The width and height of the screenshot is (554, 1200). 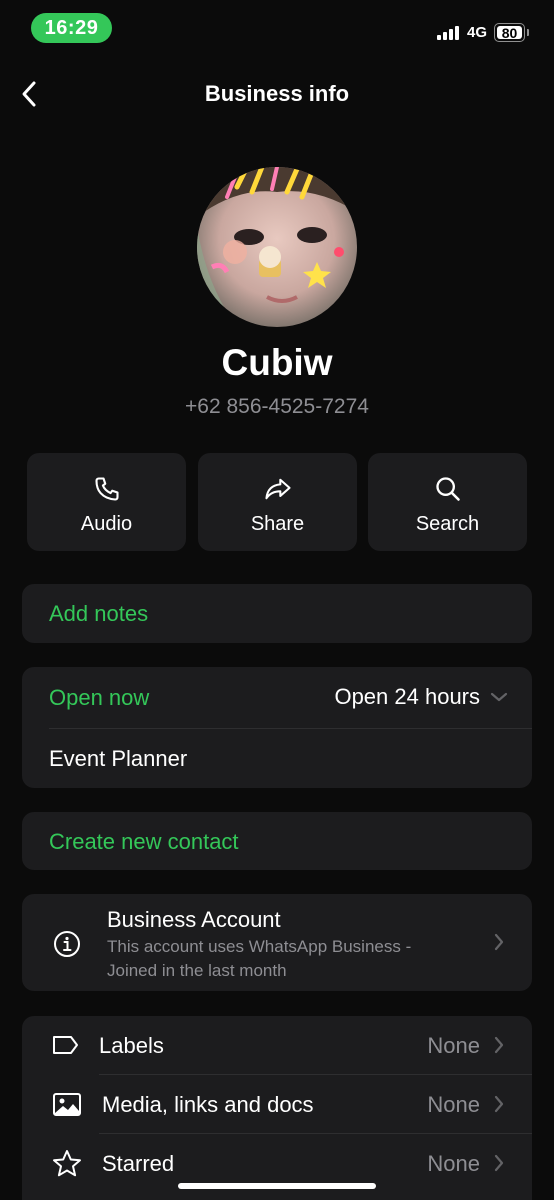 What do you see at coordinates (277, 1186) in the screenshot?
I see `home-indicator` at bounding box center [277, 1186].